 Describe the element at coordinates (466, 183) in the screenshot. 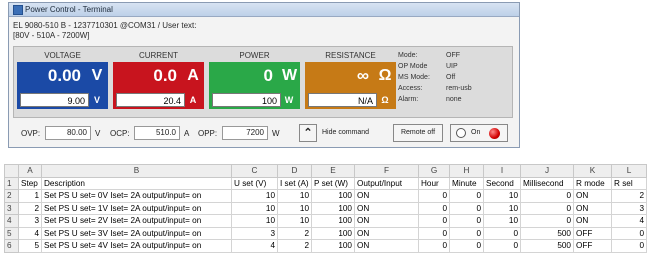

I see `header-cell: Minute` at that location.